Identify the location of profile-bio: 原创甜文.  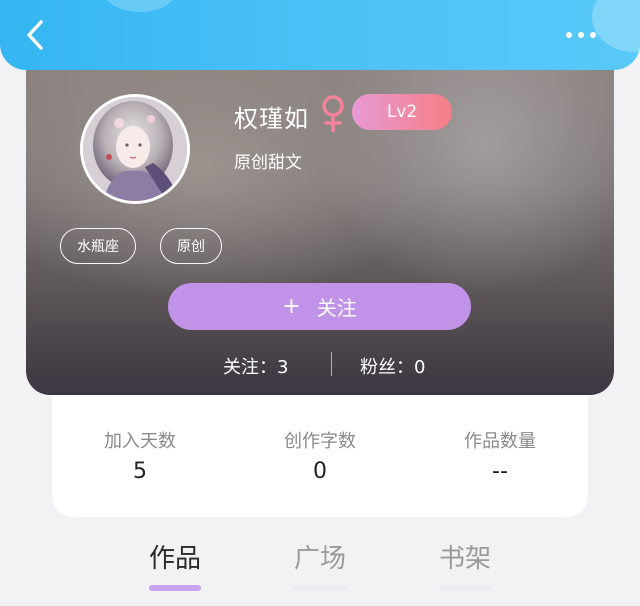
(268, 163).